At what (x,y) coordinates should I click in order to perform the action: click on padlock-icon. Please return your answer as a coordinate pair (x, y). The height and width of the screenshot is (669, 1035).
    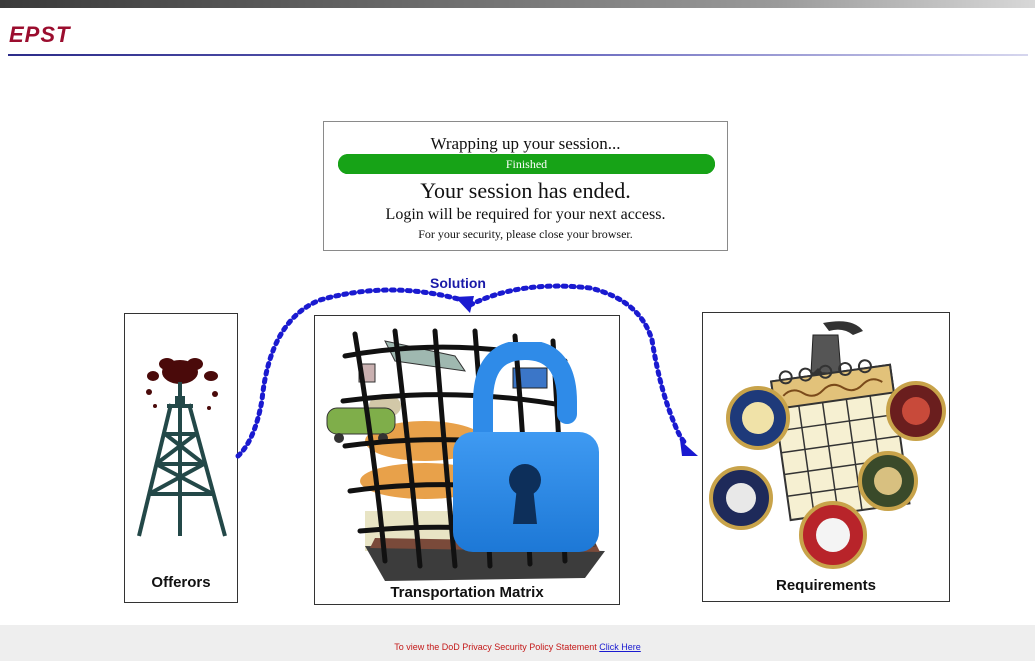
    Looking at the image, I should click on (526, 447).